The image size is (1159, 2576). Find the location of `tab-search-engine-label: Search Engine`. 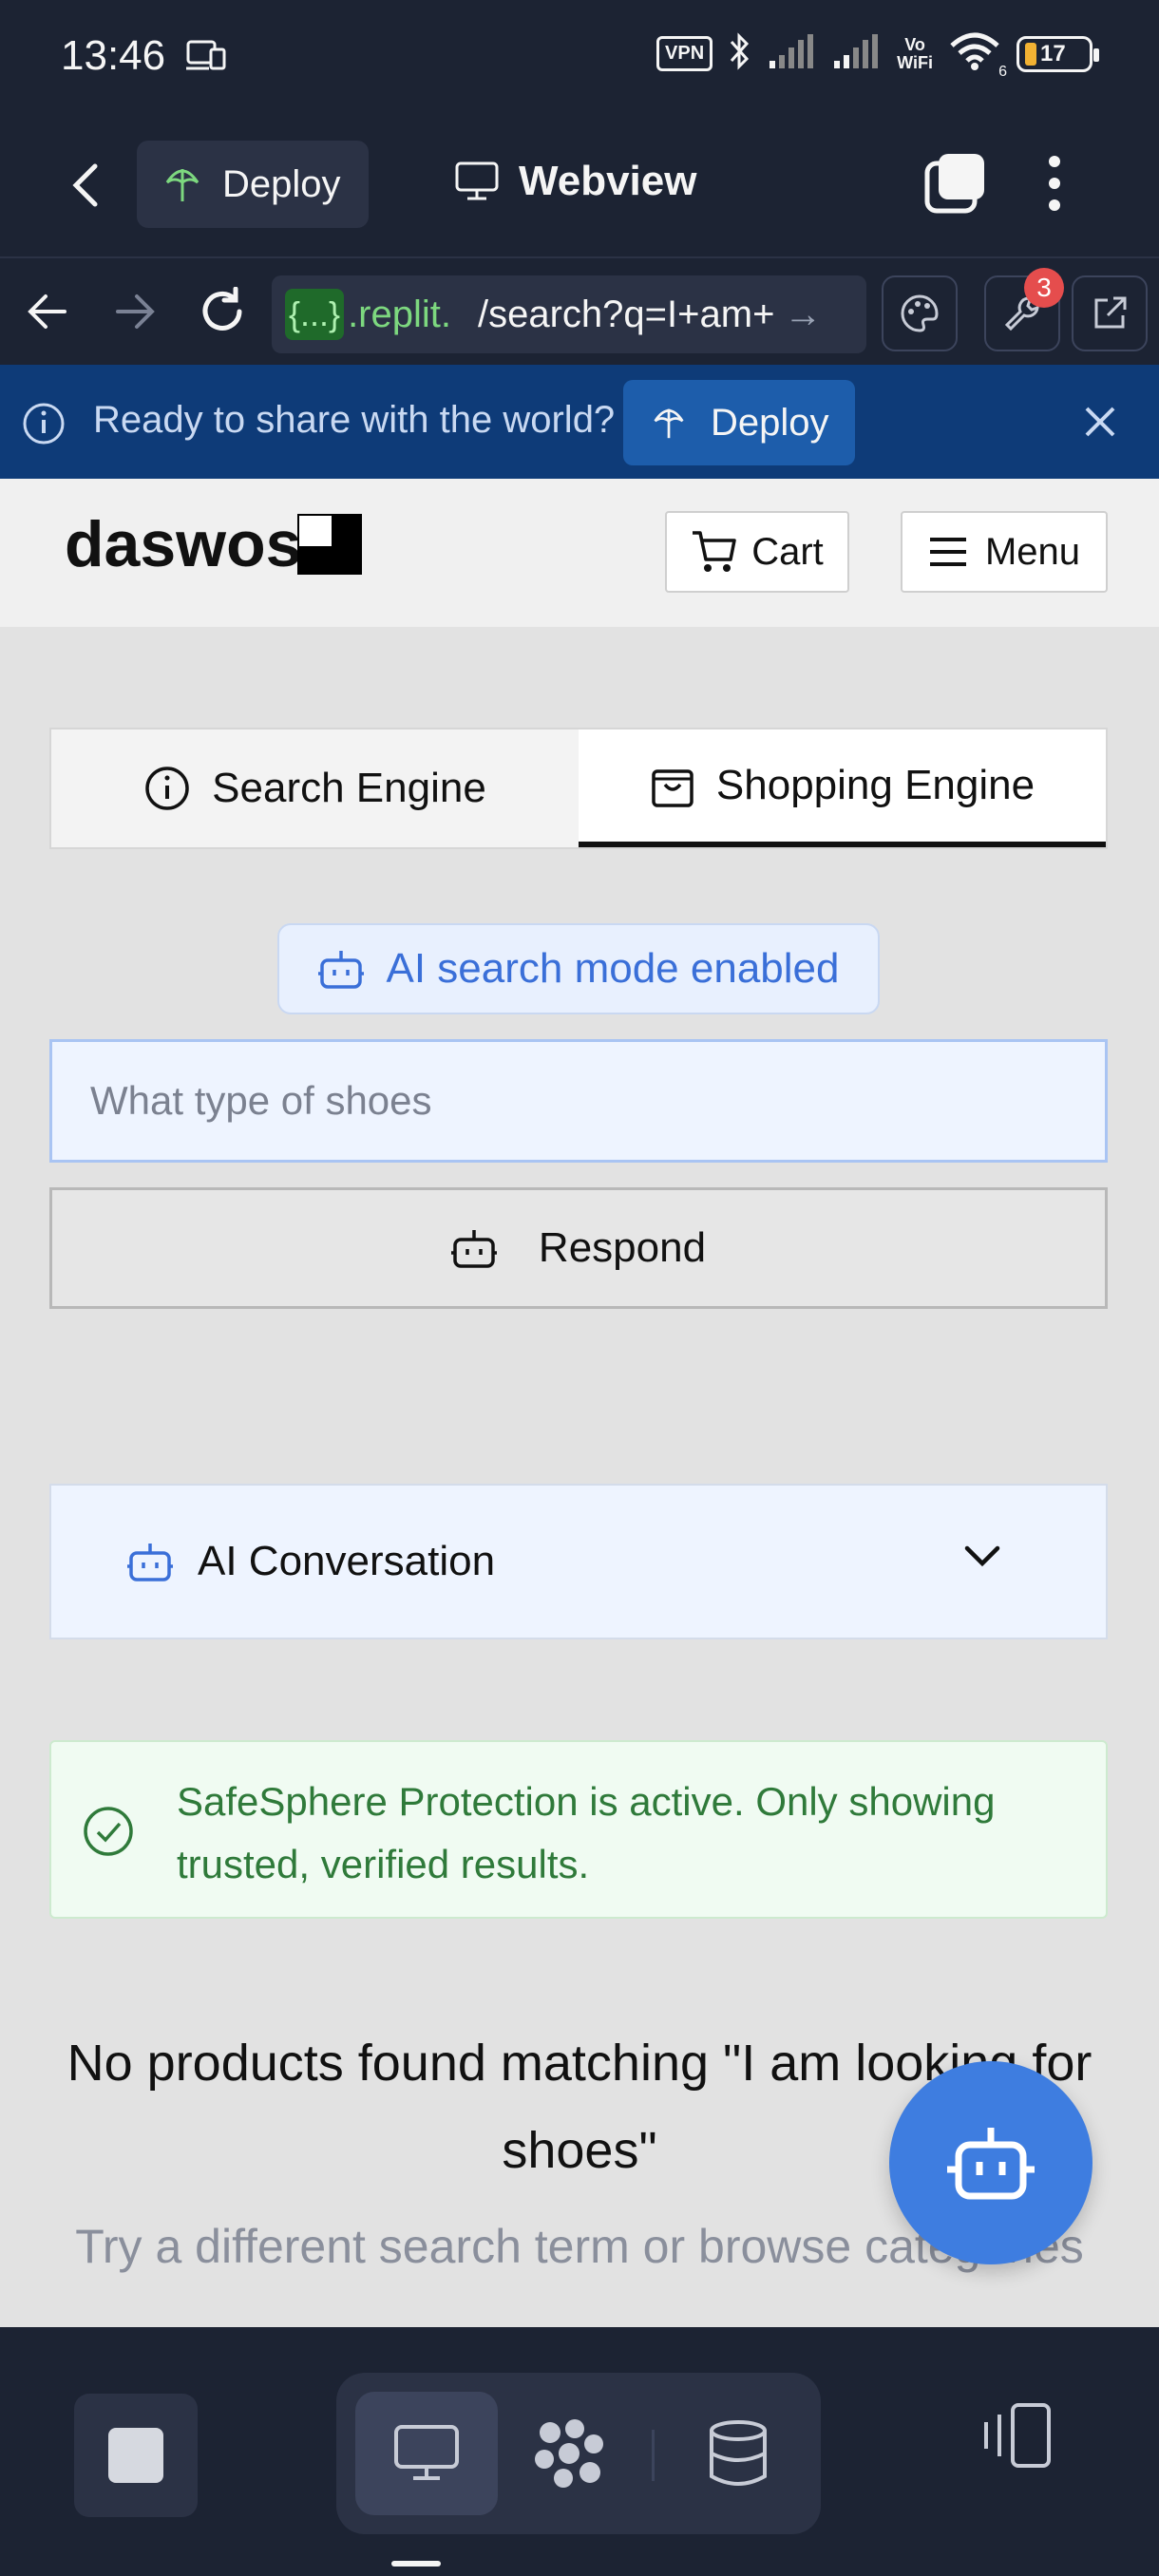

tab-search-engine-label: Search Engine is located at coordinates (349, 788).